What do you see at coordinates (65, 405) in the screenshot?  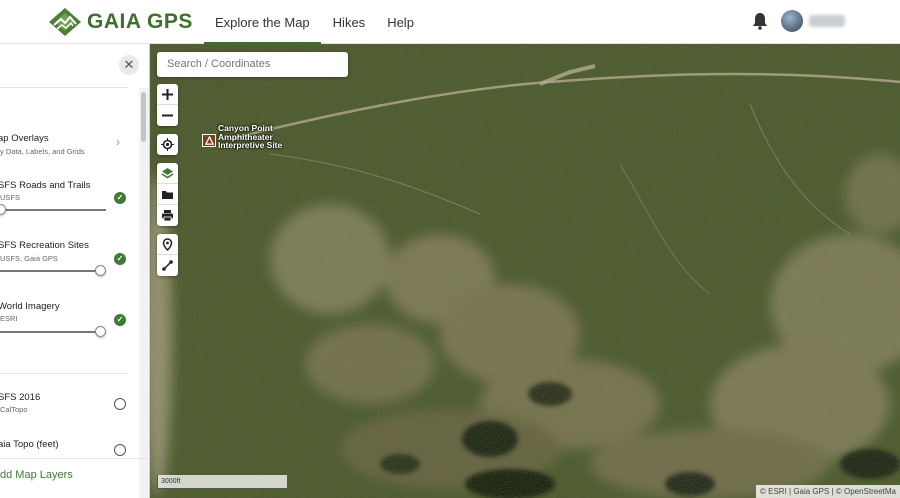 I see `layer-usfs-2016: SFS 2016 CalTopo` at bounding box center [65, 405].